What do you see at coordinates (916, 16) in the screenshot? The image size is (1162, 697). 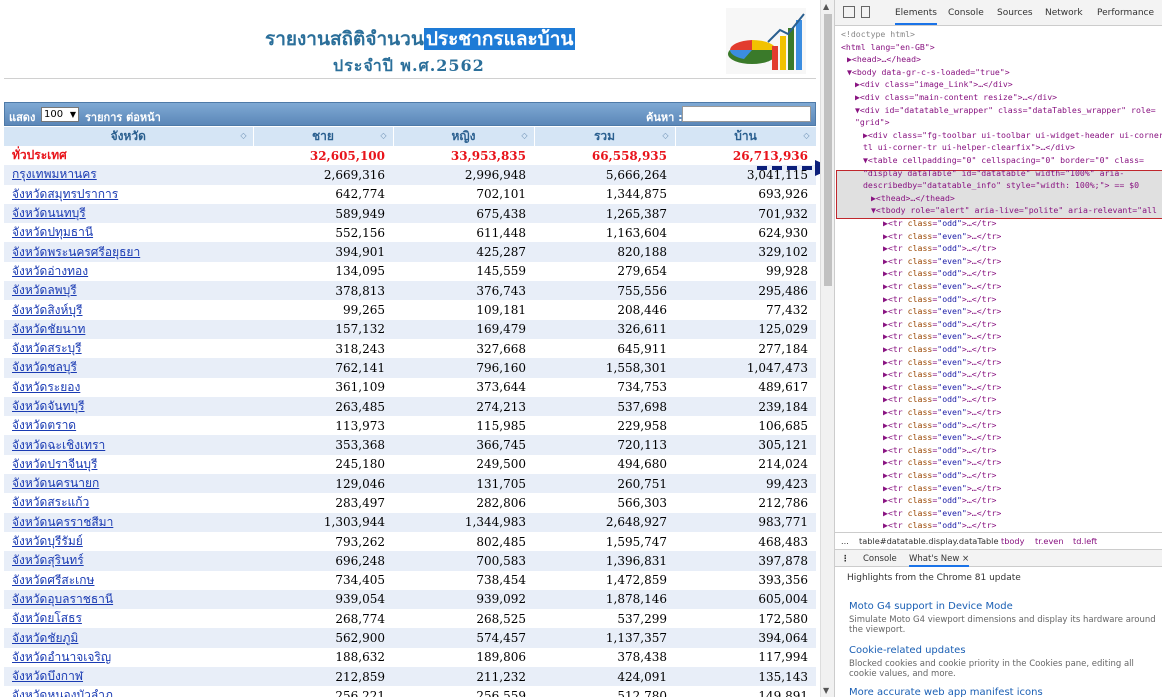 I see `tab-elements: Elements` at bounding box center [916, 16].